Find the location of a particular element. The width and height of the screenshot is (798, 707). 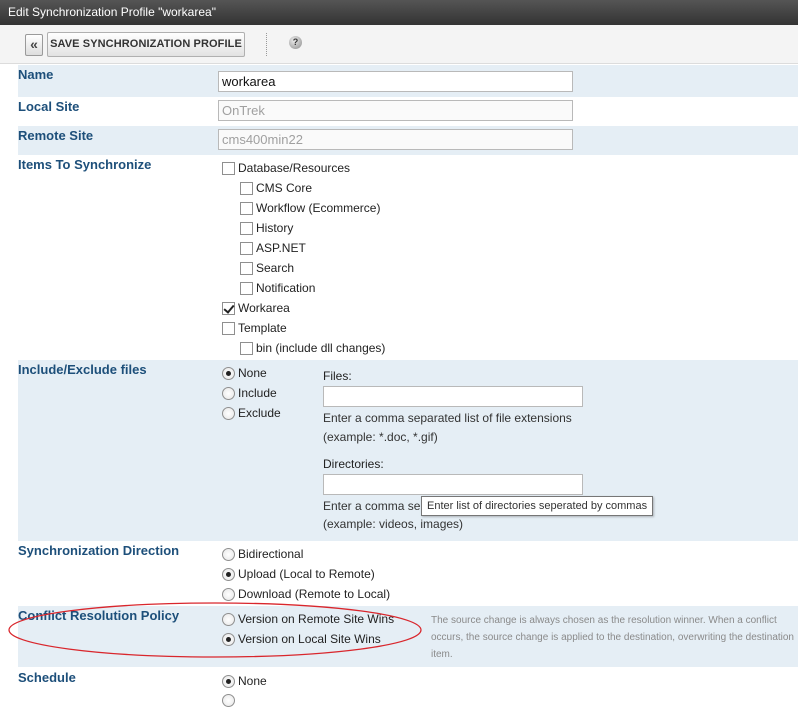

direction-label: Synchronization Direction is located at coordinates (99, 550).